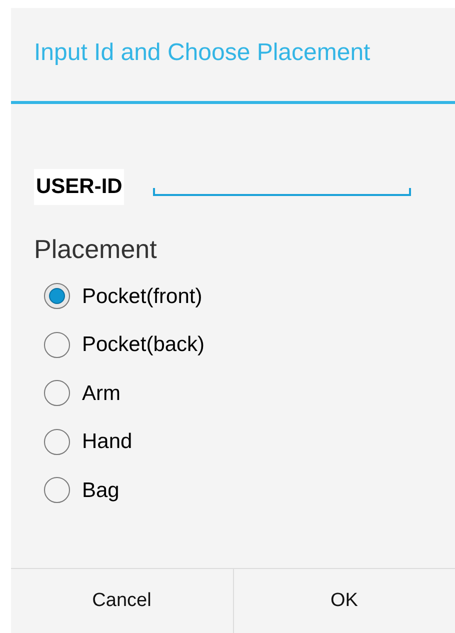 Image resolution: width=455 pixels, height=633 pixels. Describe the element at coordinates (121, 601) in the screenshot. I see `dialog-button: Cancel` at that location.